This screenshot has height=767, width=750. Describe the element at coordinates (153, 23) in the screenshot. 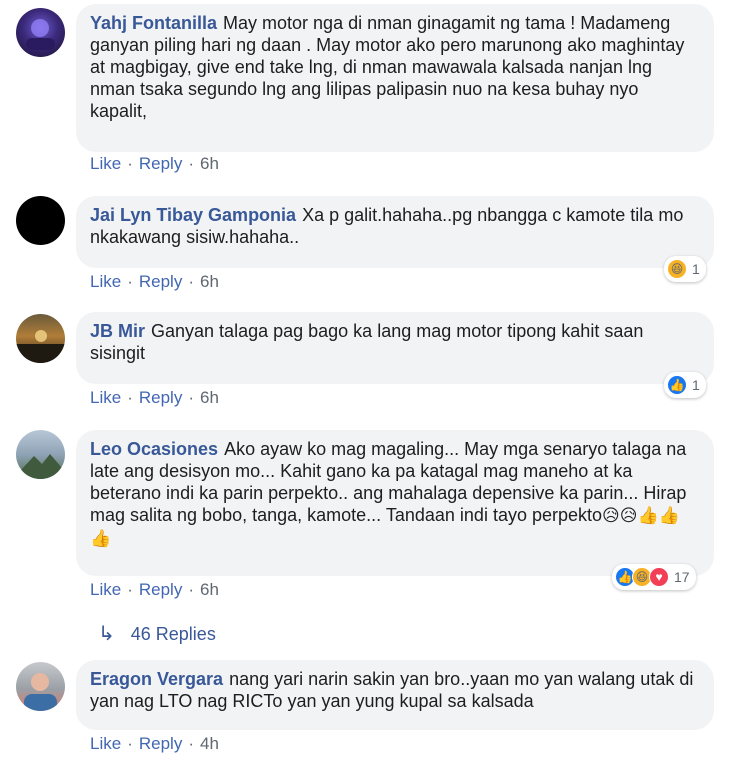

I see `comment-author: Yahj Fontanilla` at that location.